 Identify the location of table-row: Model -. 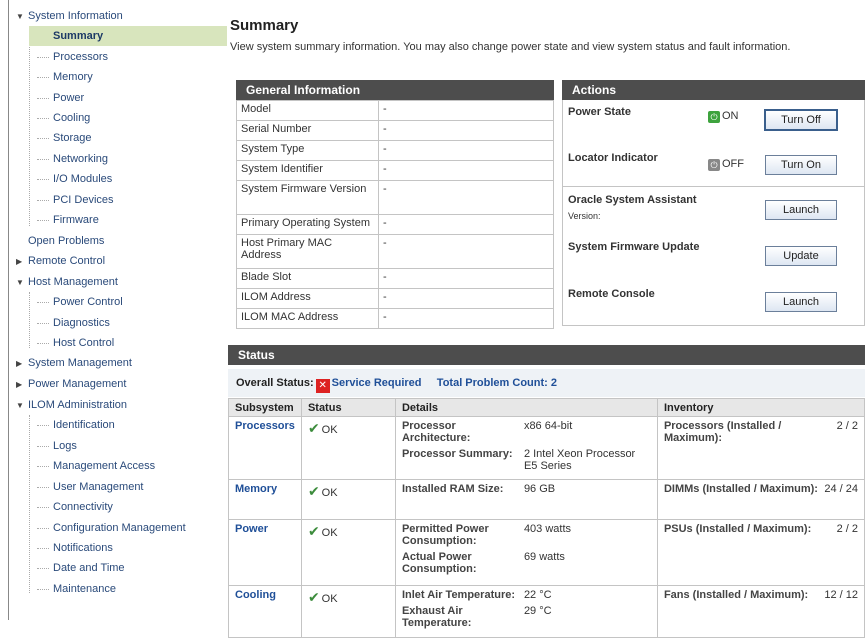
(395, 110).